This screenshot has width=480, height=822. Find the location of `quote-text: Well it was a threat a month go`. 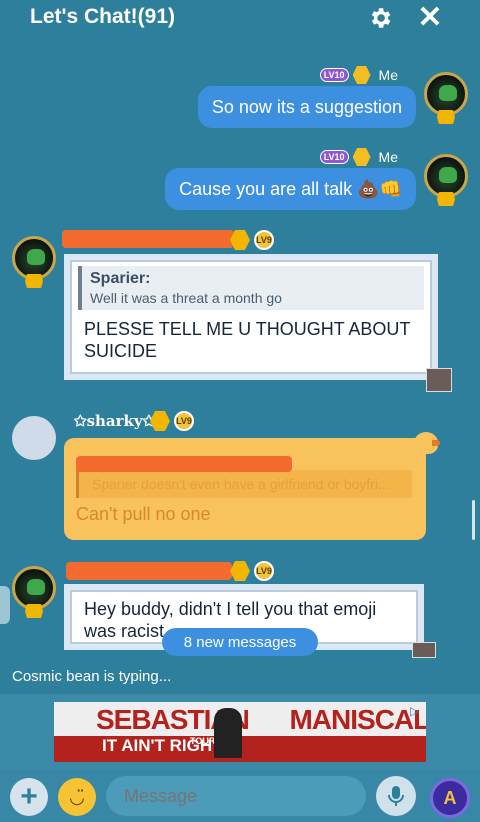

quote-text: Well it was a threat a month go is located at coordinates (186, 298).